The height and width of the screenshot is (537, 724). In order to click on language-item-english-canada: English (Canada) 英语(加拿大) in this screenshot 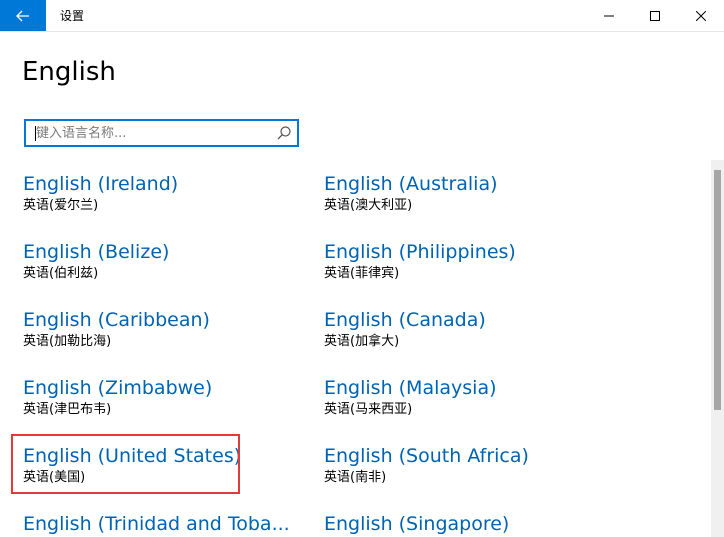, I will do `click(460, 329)`.